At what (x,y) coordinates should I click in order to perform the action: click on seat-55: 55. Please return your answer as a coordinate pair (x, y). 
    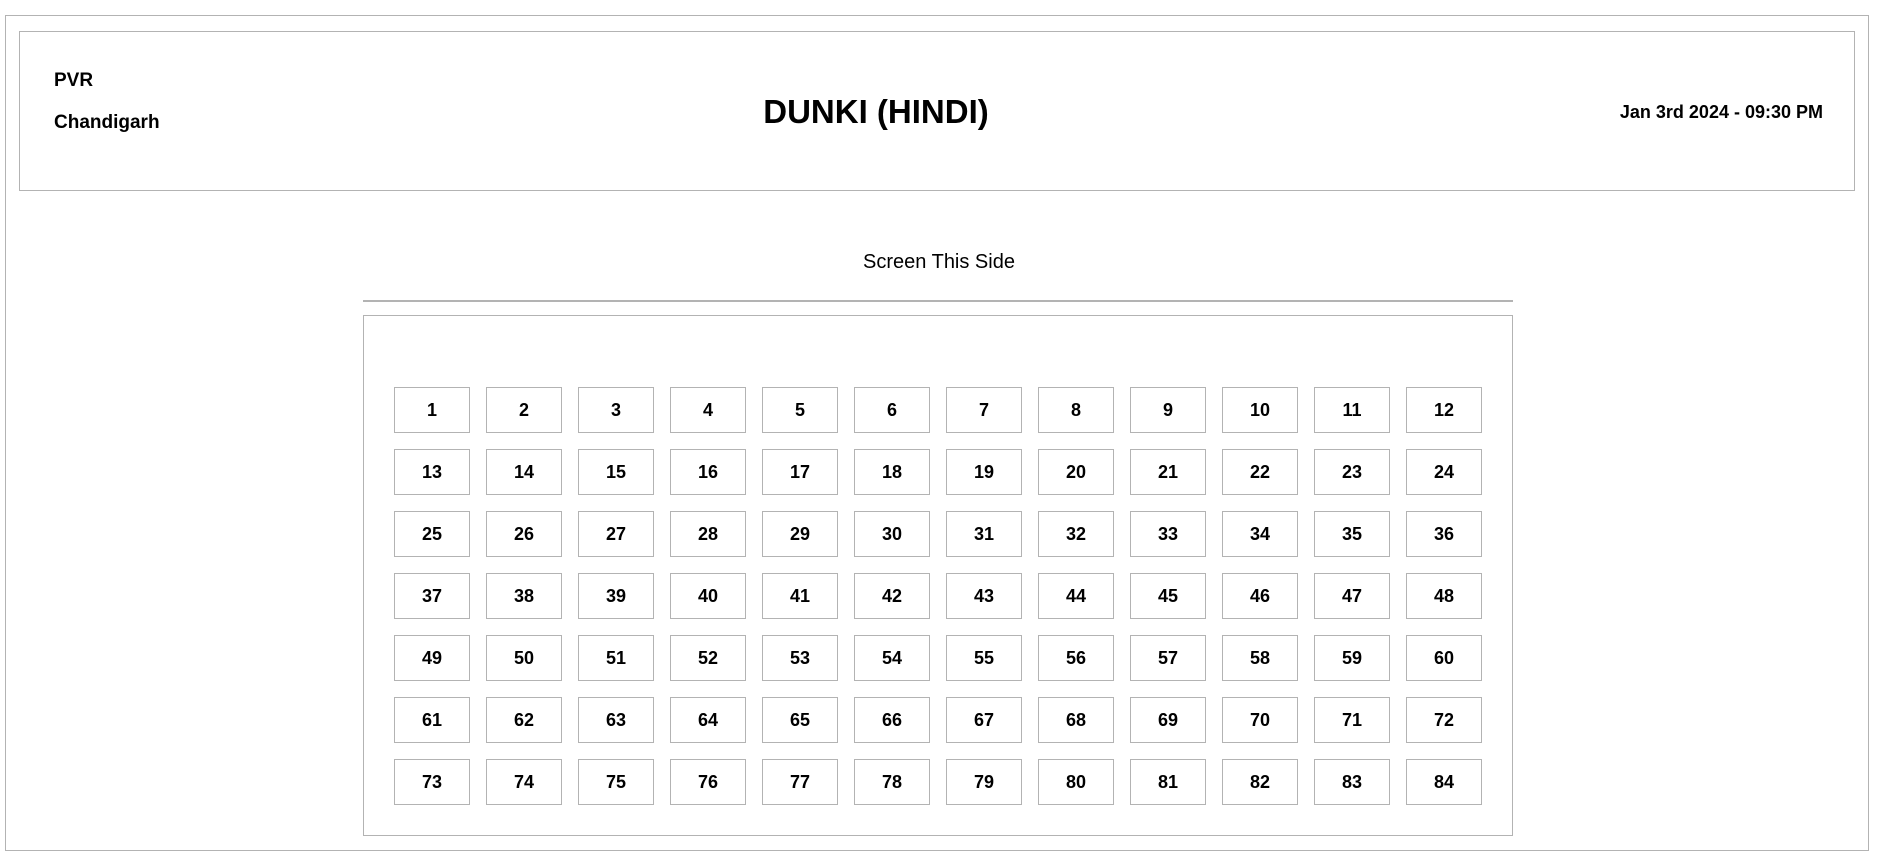
    Looking at the image, I should click on (984, 658).